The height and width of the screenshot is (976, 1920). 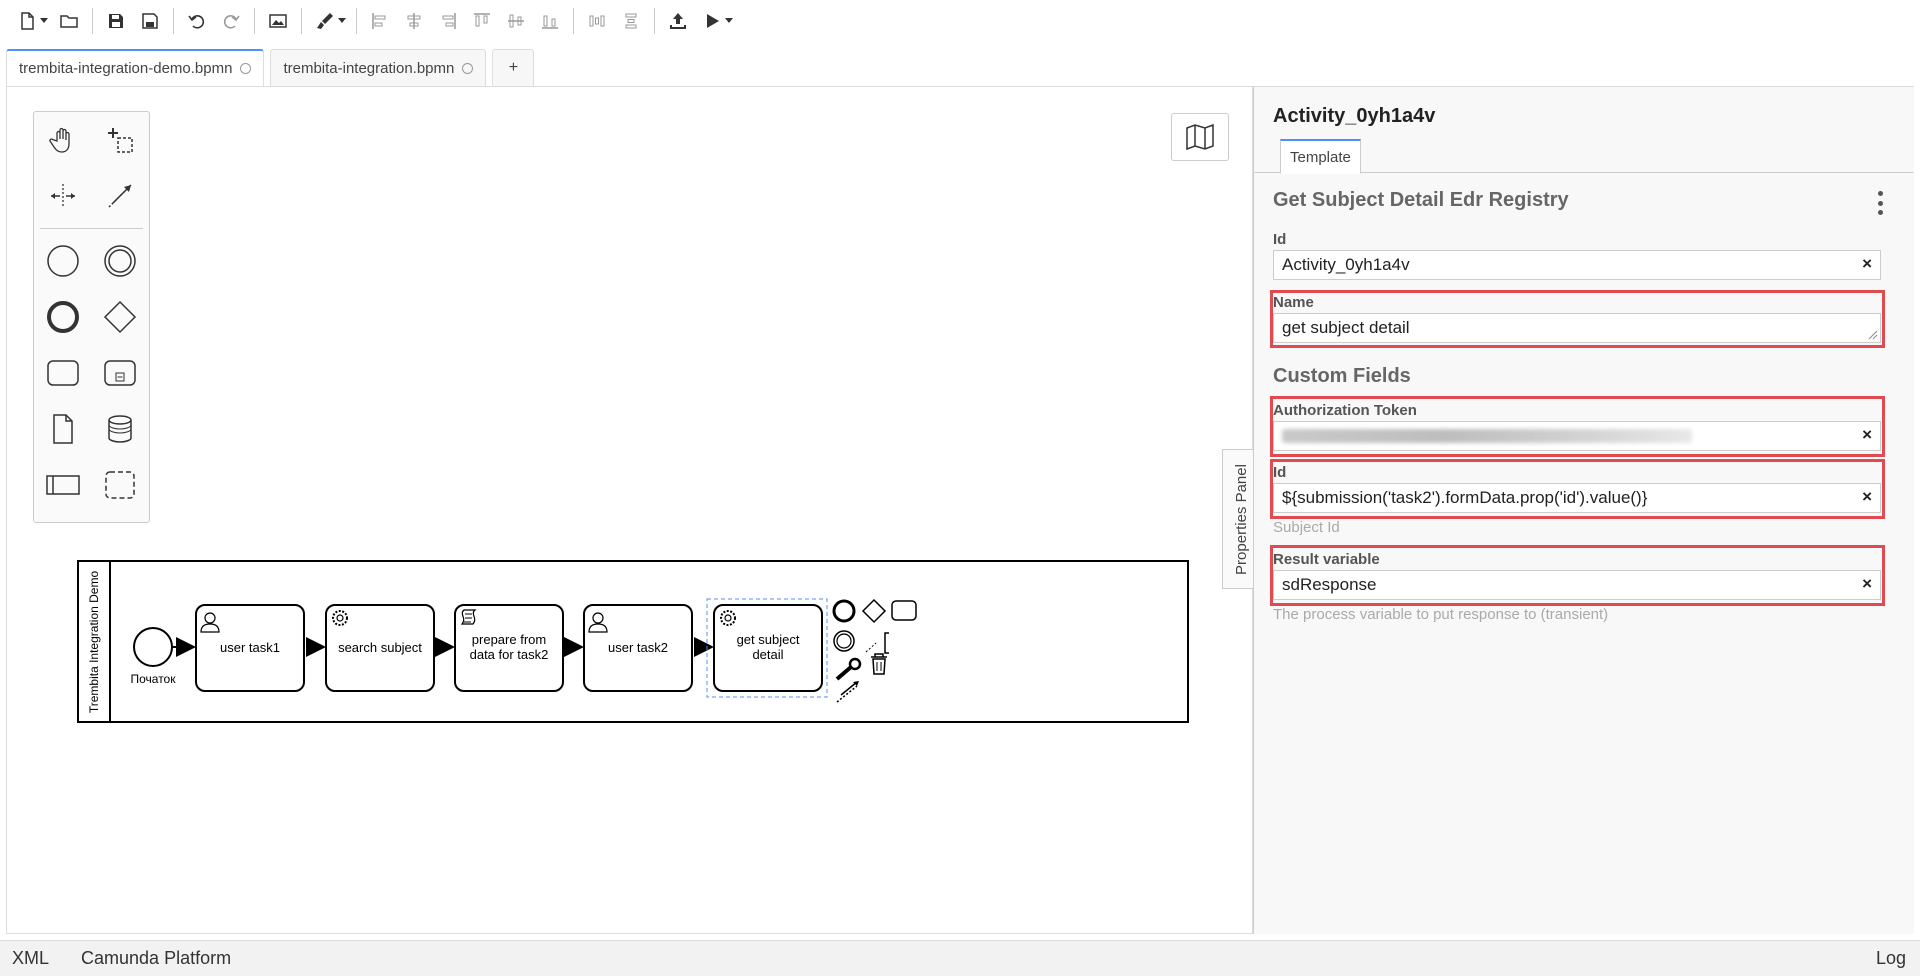 What do you see at coordinates (960, 958) in the screenshot?
I see `status-bar: XML Camunda Platform Log` at bounding box center [960, 958].